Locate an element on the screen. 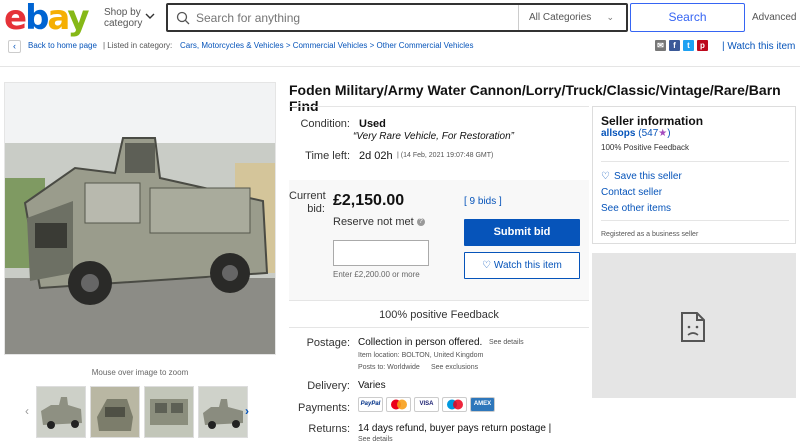 The image size is (800, 445). submit-bid-button: Submit bid is located at coordinates (522, 232).